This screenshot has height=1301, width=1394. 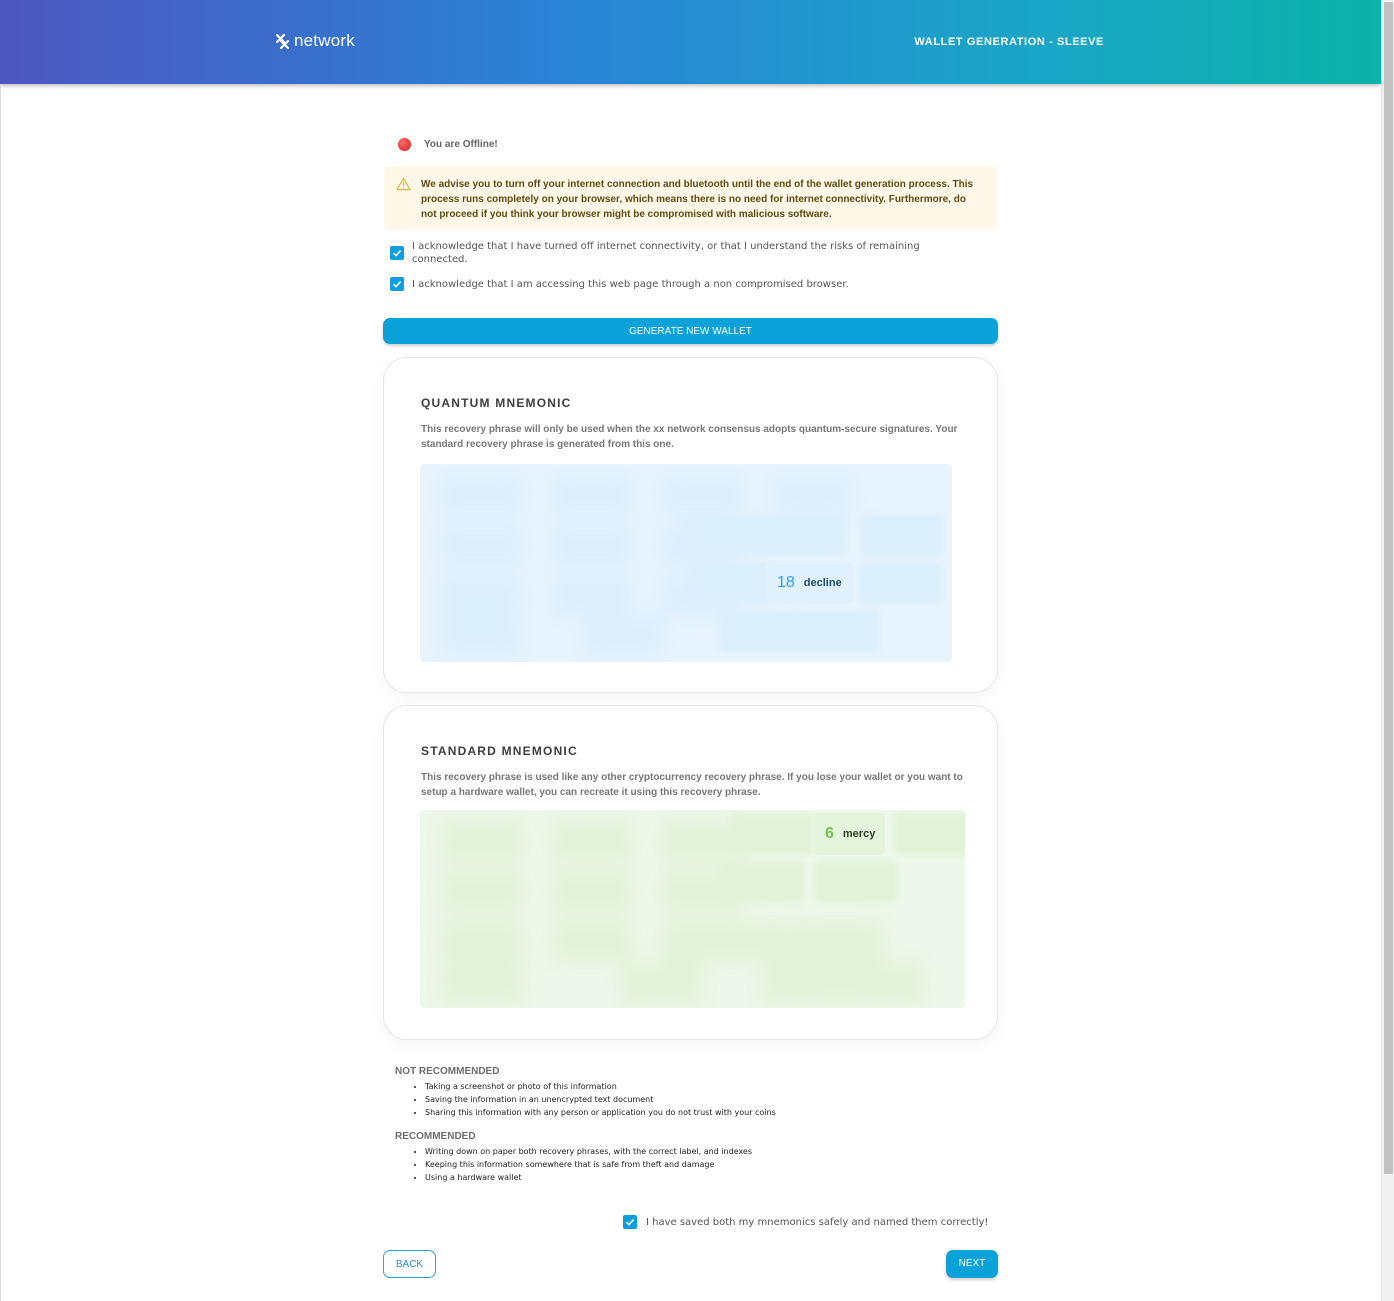 I want to click on logo-text: network, so click(x=324, y=40).